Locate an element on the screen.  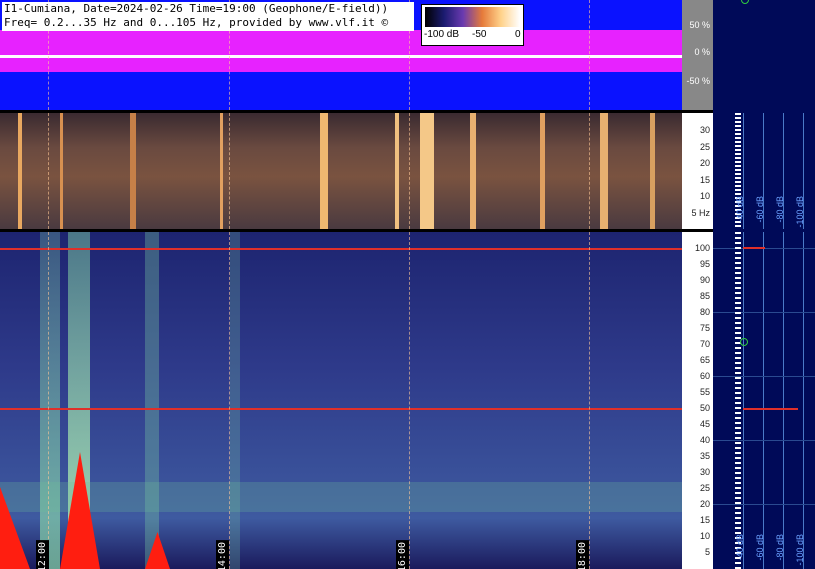
freq-tick: 65 is located at coordinates (704, 360).